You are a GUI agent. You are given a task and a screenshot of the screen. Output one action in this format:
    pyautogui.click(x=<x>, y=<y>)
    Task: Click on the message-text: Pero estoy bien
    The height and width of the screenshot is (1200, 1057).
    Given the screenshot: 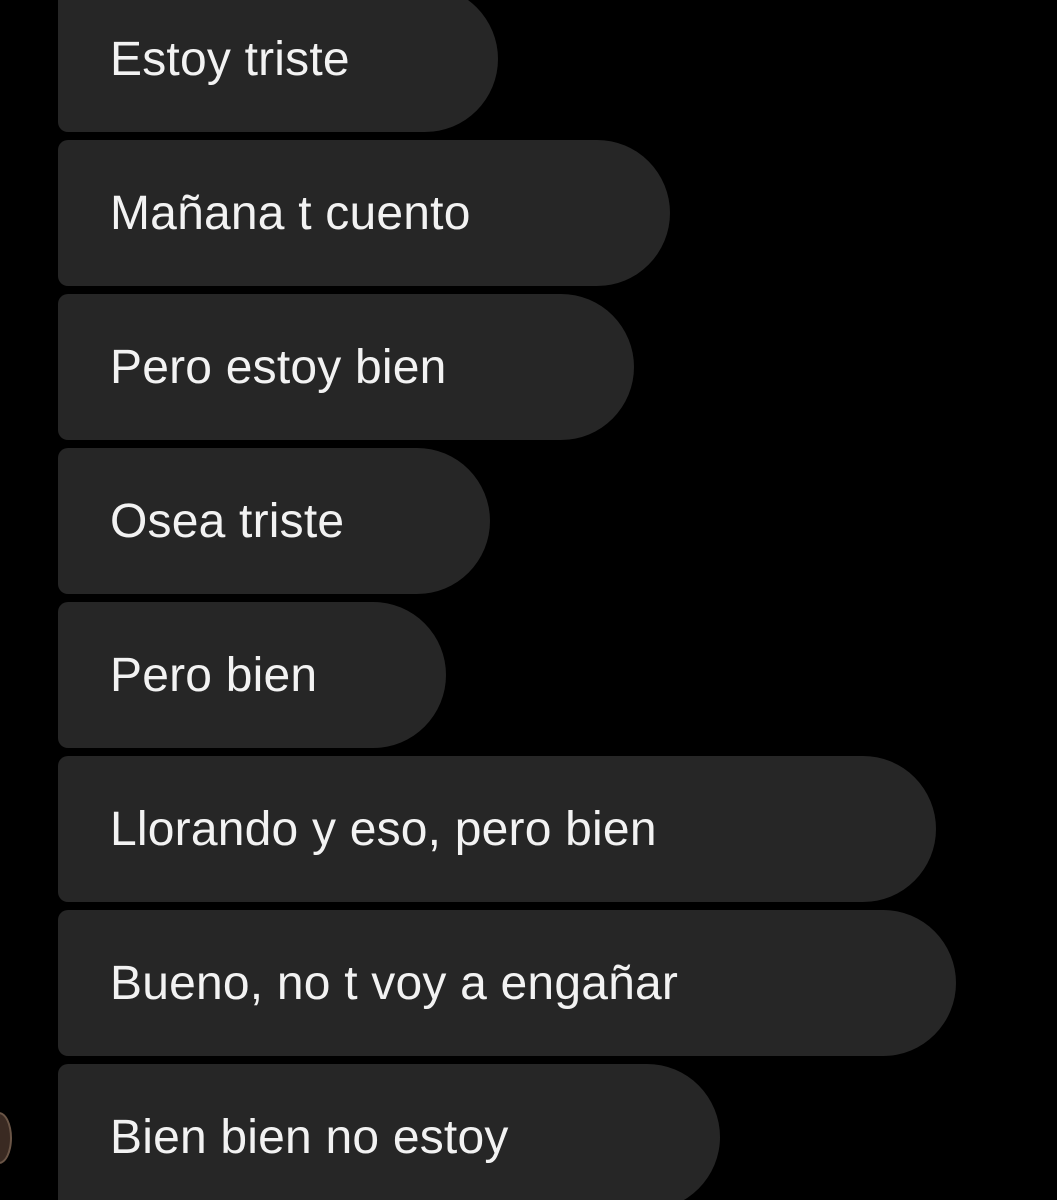 What is the action you would take?
    pyautogui.click(x=278, y=367)
    